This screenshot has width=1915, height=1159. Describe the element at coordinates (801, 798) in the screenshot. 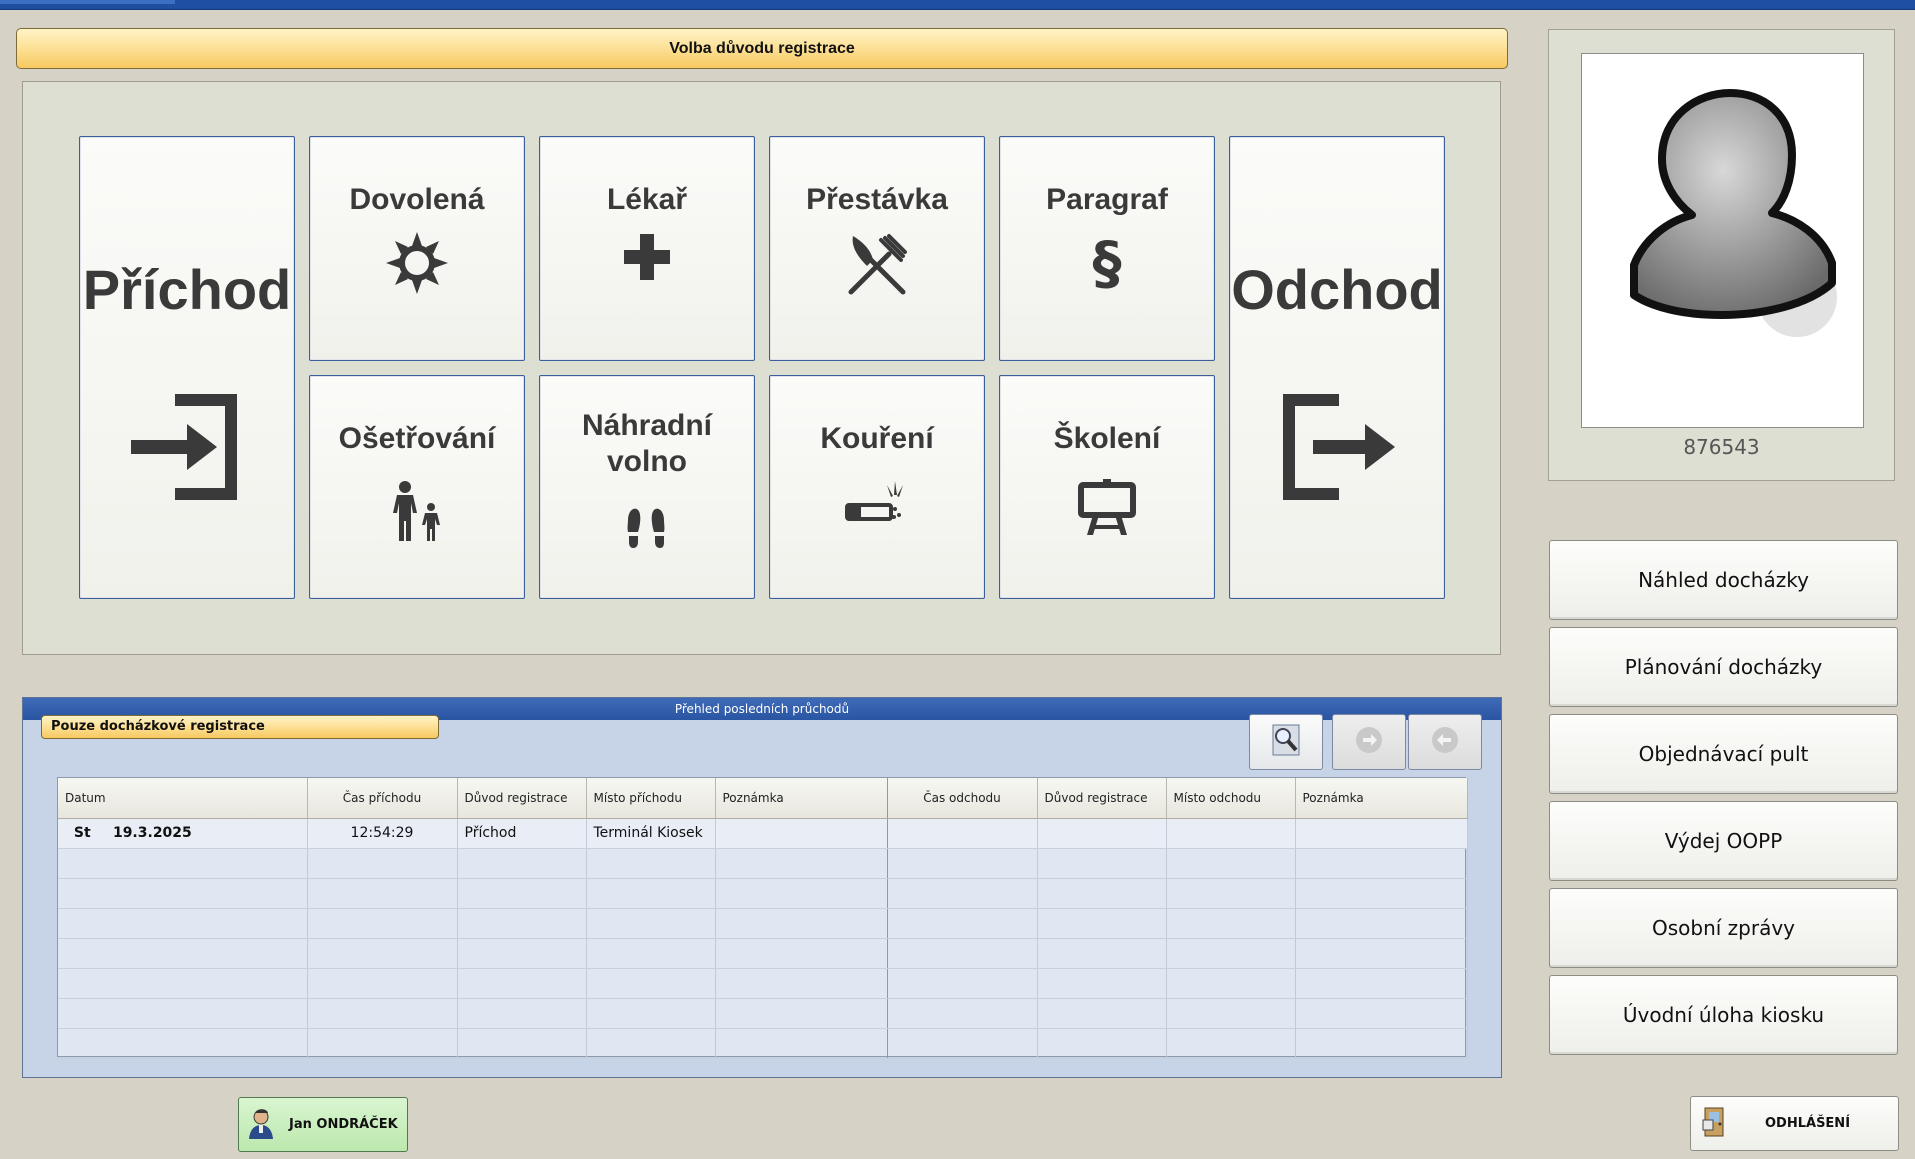

I see `col-arrival-note: Poznámka` at that location.